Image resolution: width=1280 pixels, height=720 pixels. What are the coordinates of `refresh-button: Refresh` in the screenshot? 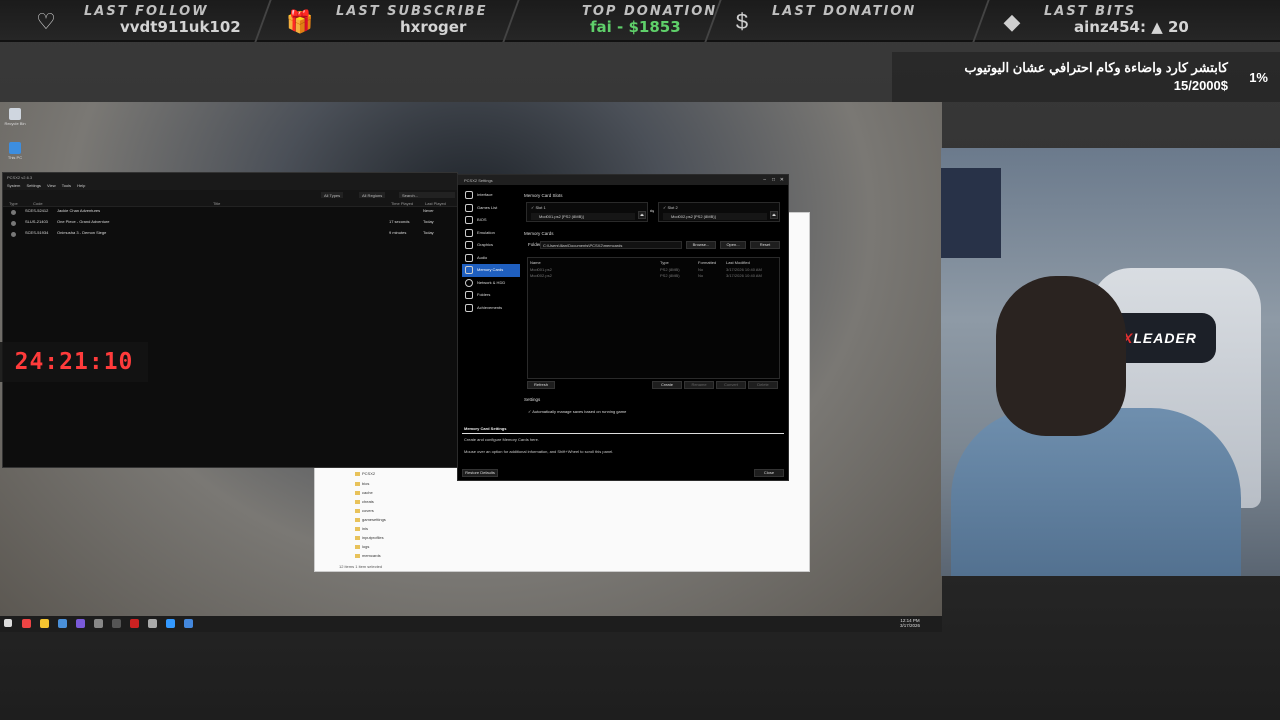 It's located at (541, 385).